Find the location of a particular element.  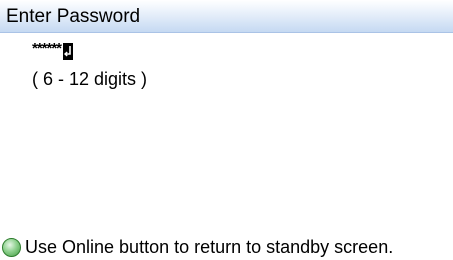

online-led-icon is located at coordinates (11, 247).